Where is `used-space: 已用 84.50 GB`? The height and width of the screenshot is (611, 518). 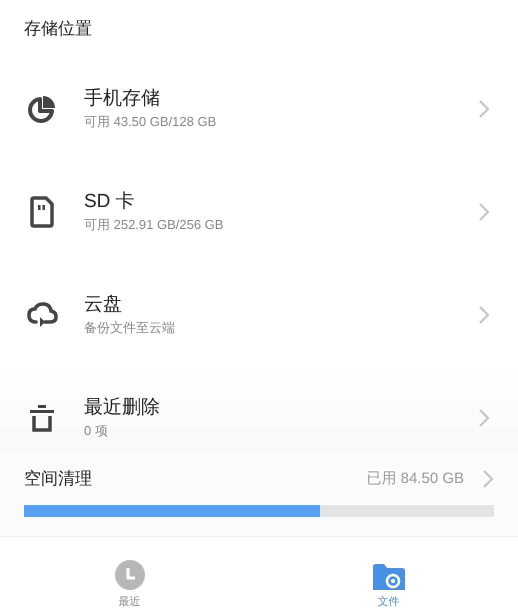
used-space: 已用 84.50 GB is located at coordinates (415, 478).